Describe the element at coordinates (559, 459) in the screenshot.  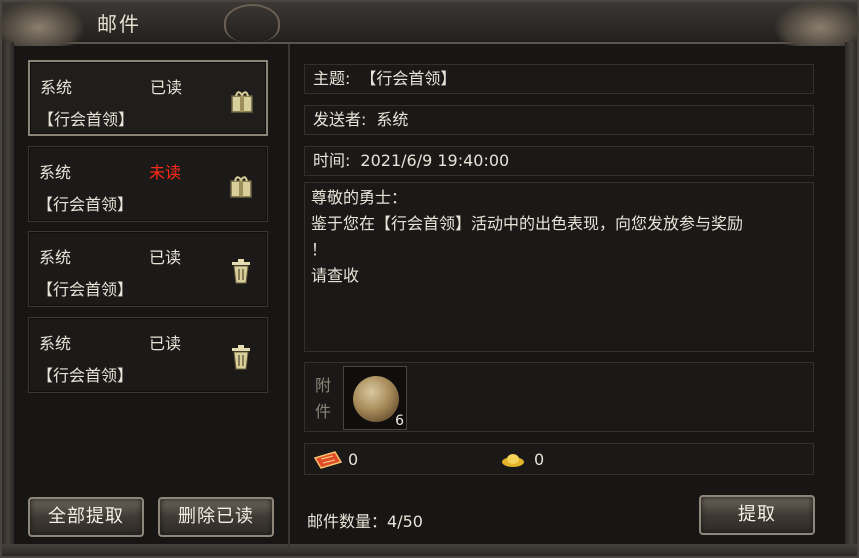
I see `currency-panel: 0 0` at that location.